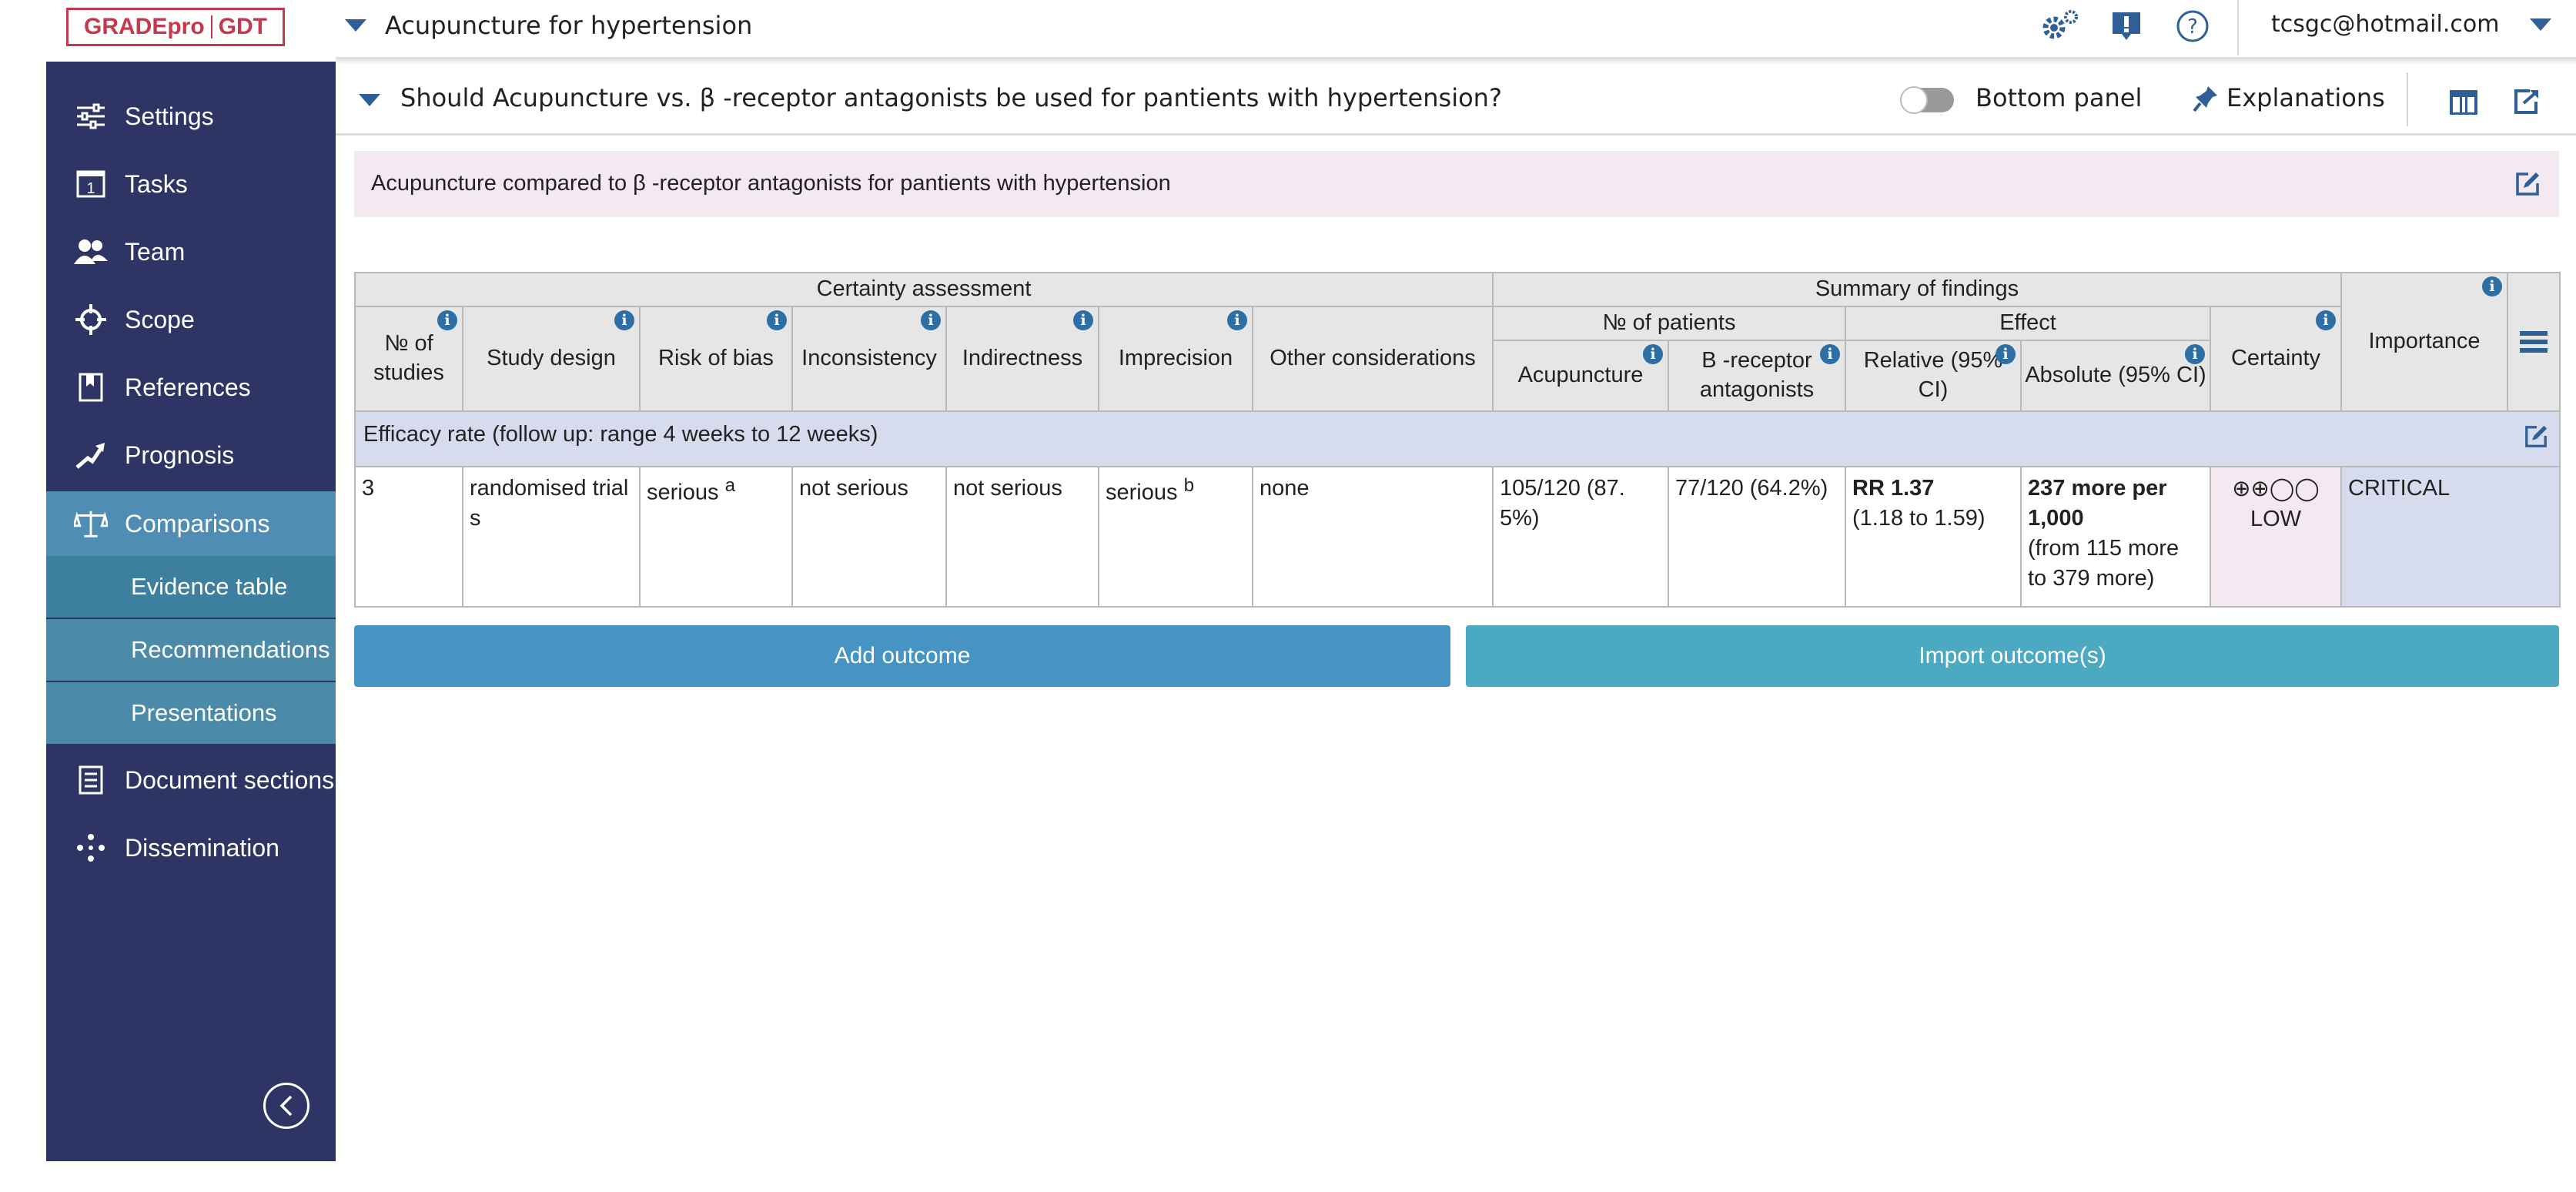 This screenshot has height=1192, width=2576. I want to click on certainty-symbols: ⊕⊕◯◯, so click(2276, 488).